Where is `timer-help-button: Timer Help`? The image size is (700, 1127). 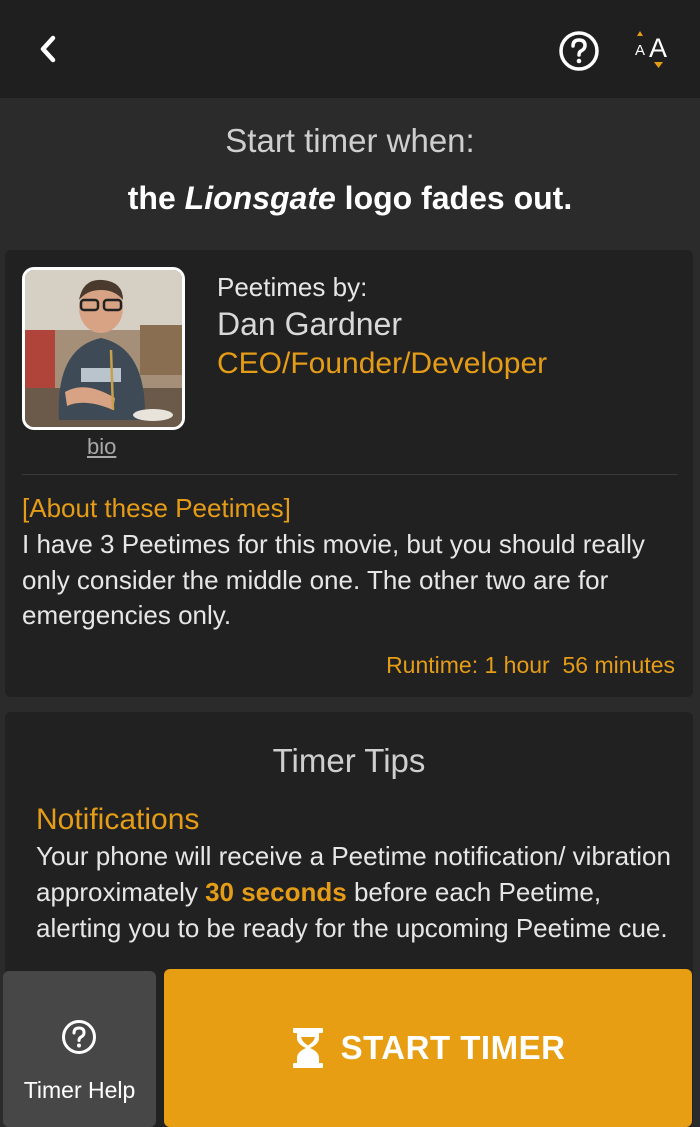 timer-help-button: Timer Help is located at coordinates (79, 1049).